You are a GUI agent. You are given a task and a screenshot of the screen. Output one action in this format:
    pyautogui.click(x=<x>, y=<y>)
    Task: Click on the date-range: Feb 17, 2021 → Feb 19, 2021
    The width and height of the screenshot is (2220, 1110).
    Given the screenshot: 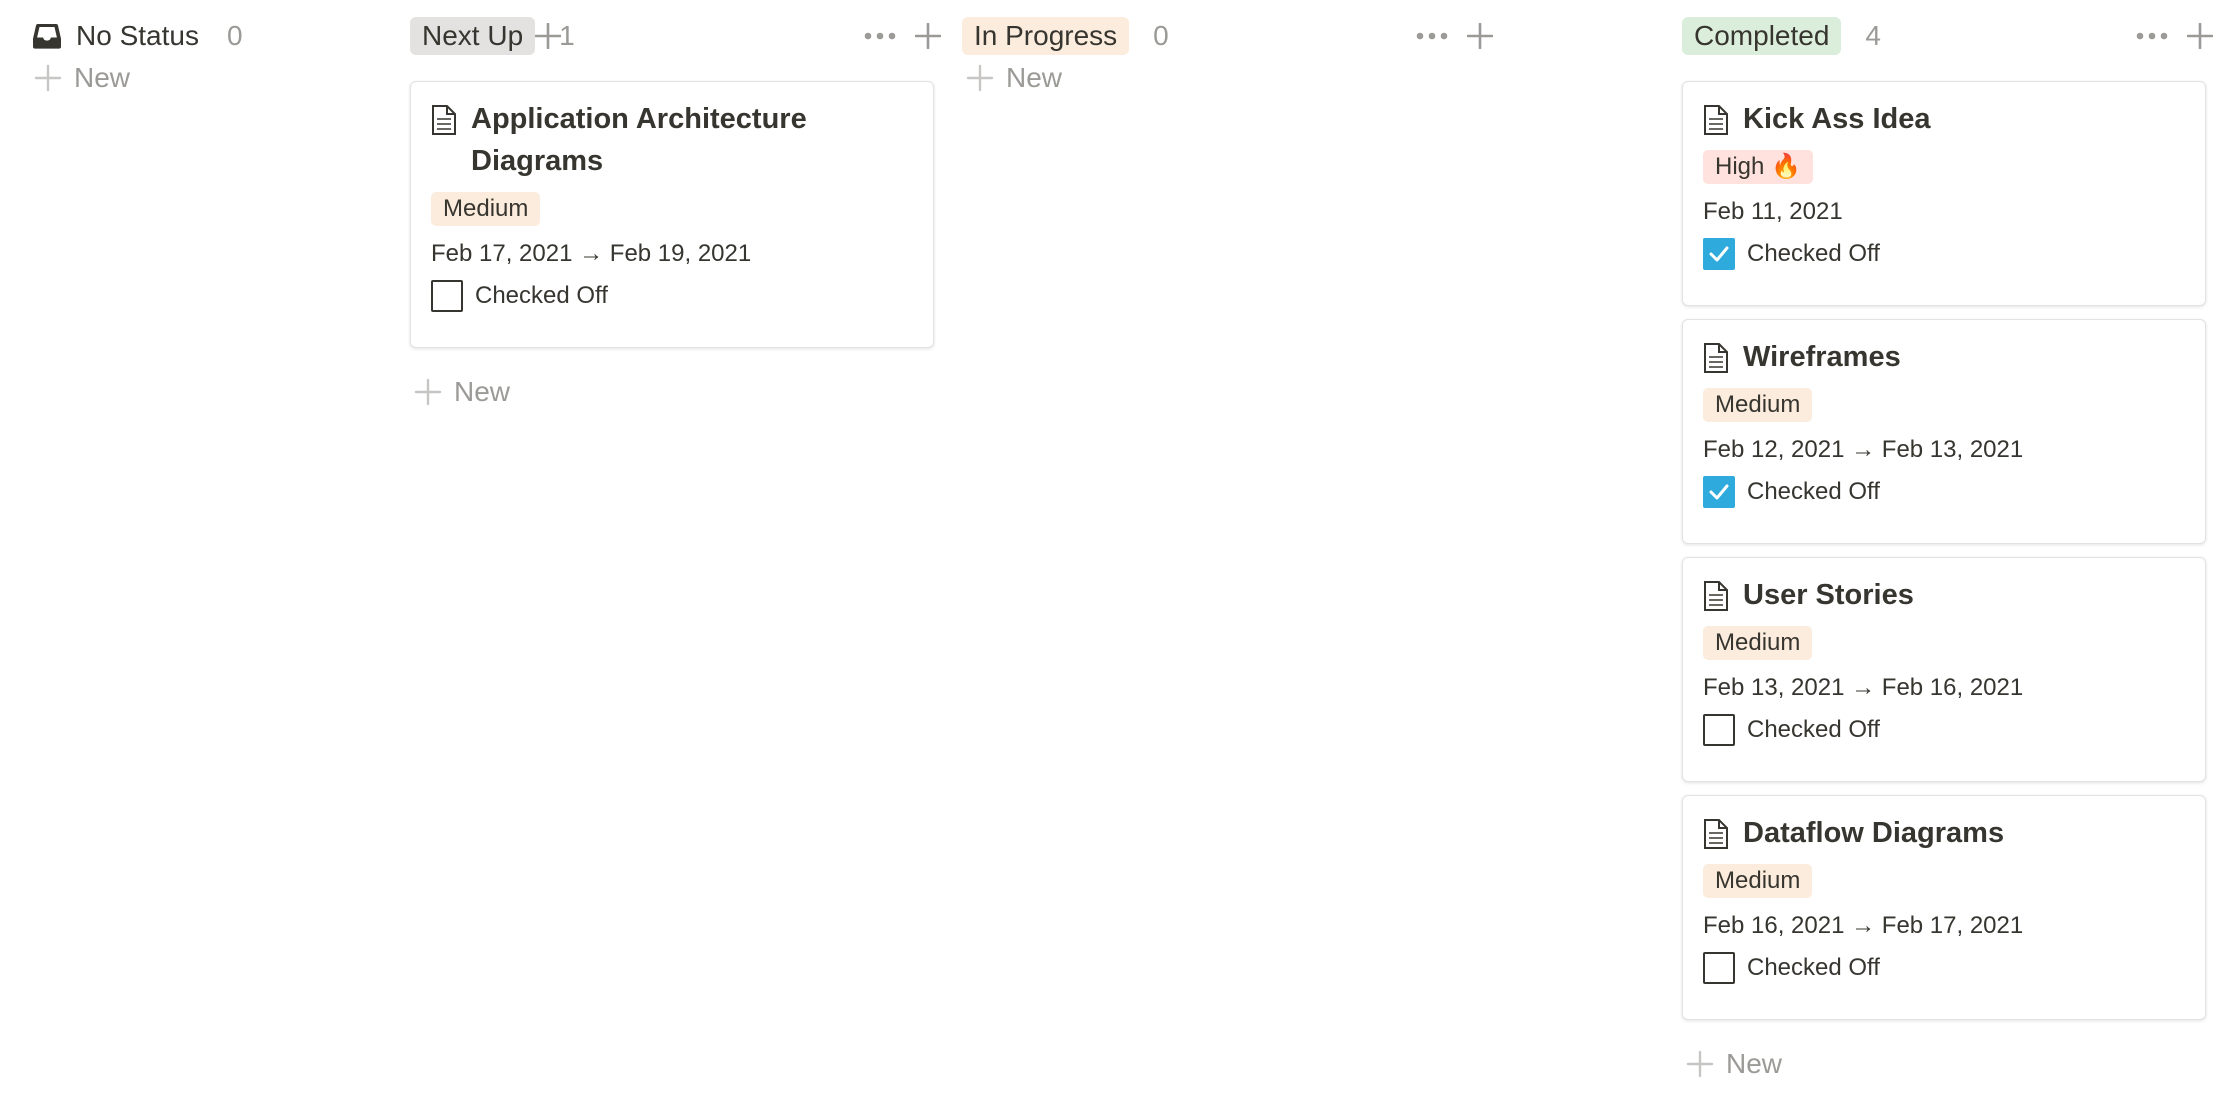 What is the action you would take?
    pyautogui.click(x=591, y=253)
    